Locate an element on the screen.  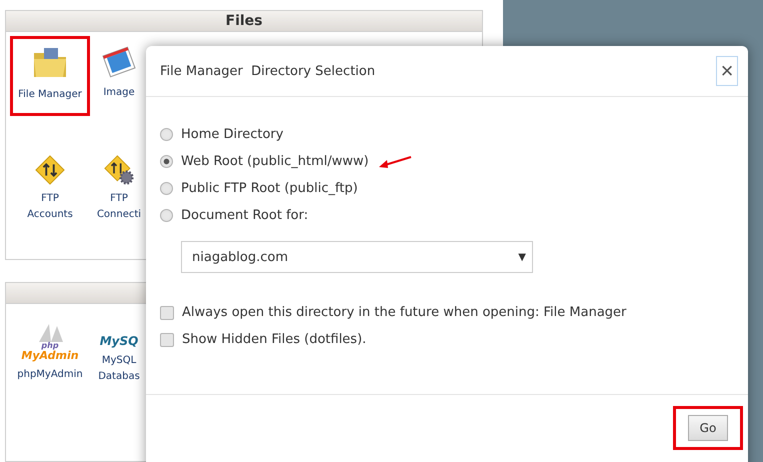
domain-select: niagablog.com ▼ is located at coordinates (357, 257).